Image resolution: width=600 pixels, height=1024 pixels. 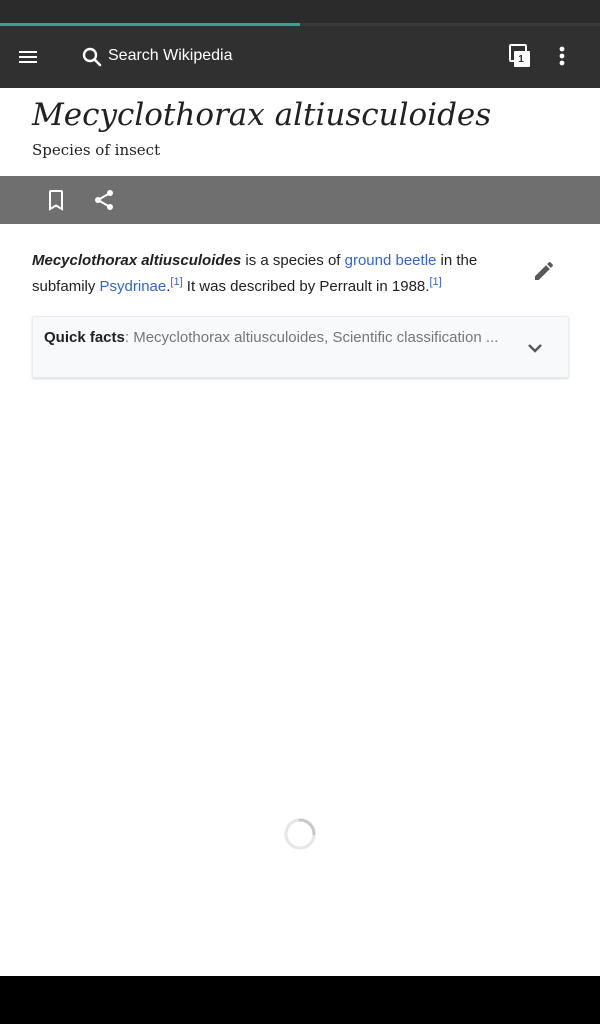 What do you see at coordinates (521, 59) in the screenshot?
I see `tabs-count-badge: 1` at bounding box center [521, 59].